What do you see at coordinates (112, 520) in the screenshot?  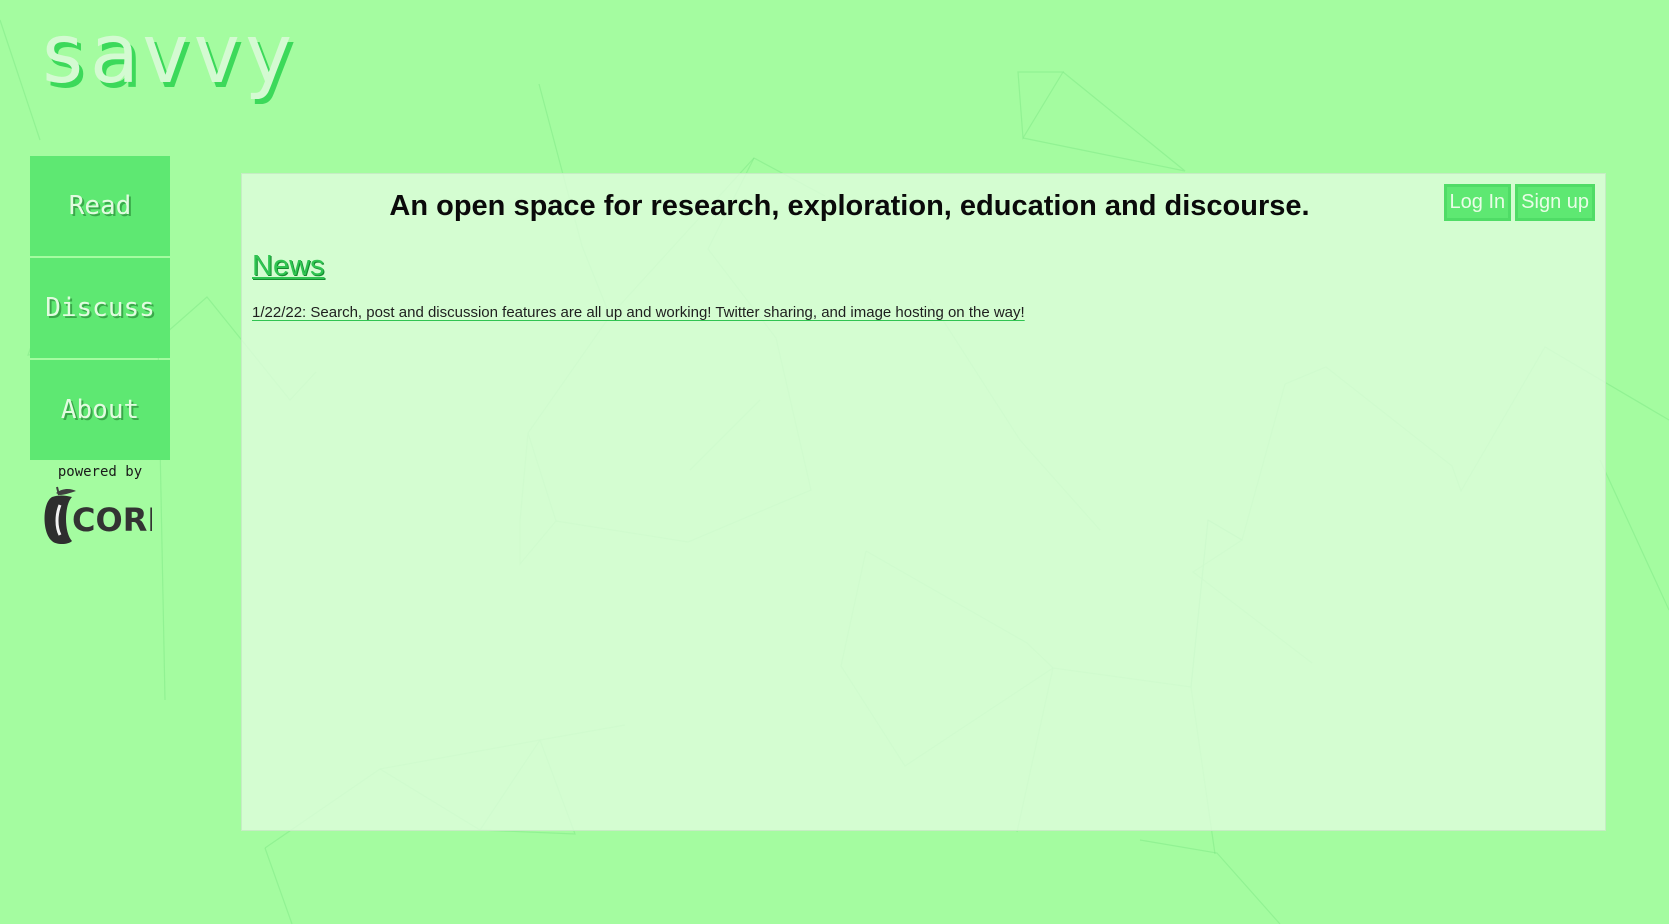 I see `svg-text: CORE` at bounding box center [112, 520].